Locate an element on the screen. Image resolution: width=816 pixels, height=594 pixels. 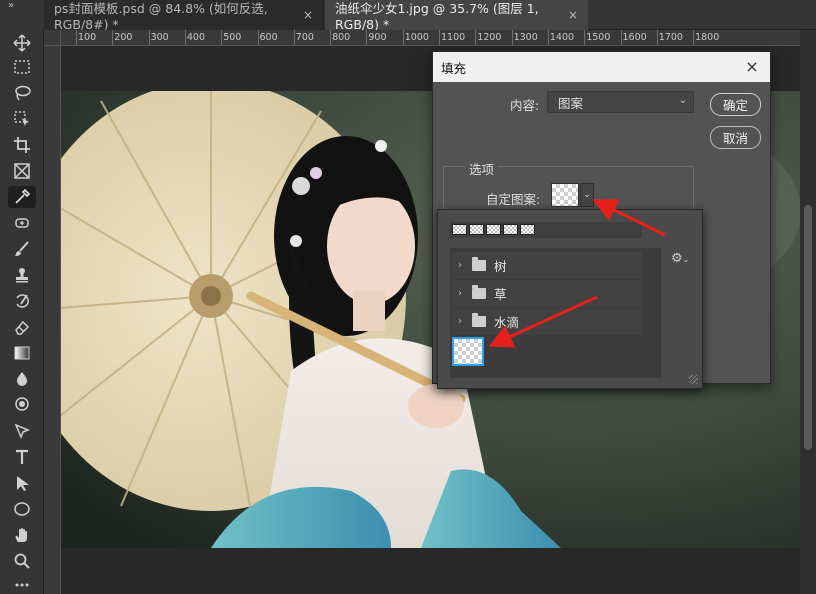
ruler-label: 500 is located at coordinates (232, 37).